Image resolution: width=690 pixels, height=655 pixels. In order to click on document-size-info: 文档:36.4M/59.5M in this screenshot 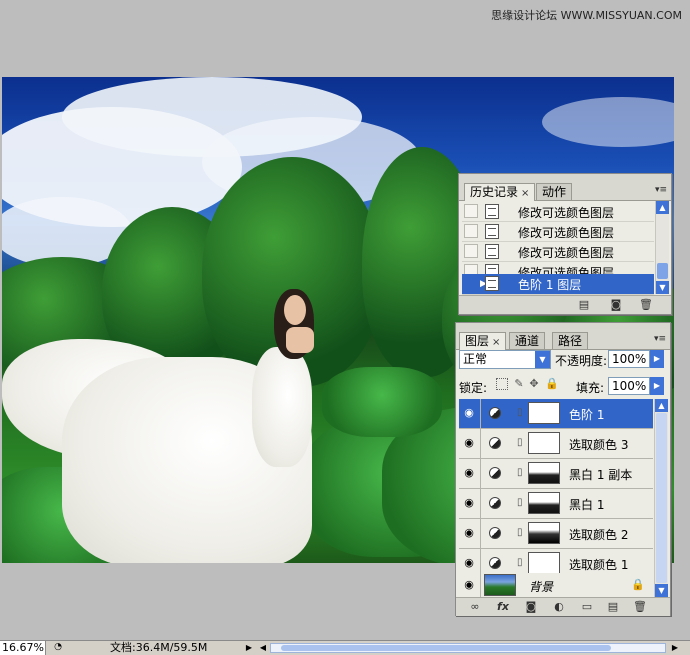, I will do `click(159, 647)`.